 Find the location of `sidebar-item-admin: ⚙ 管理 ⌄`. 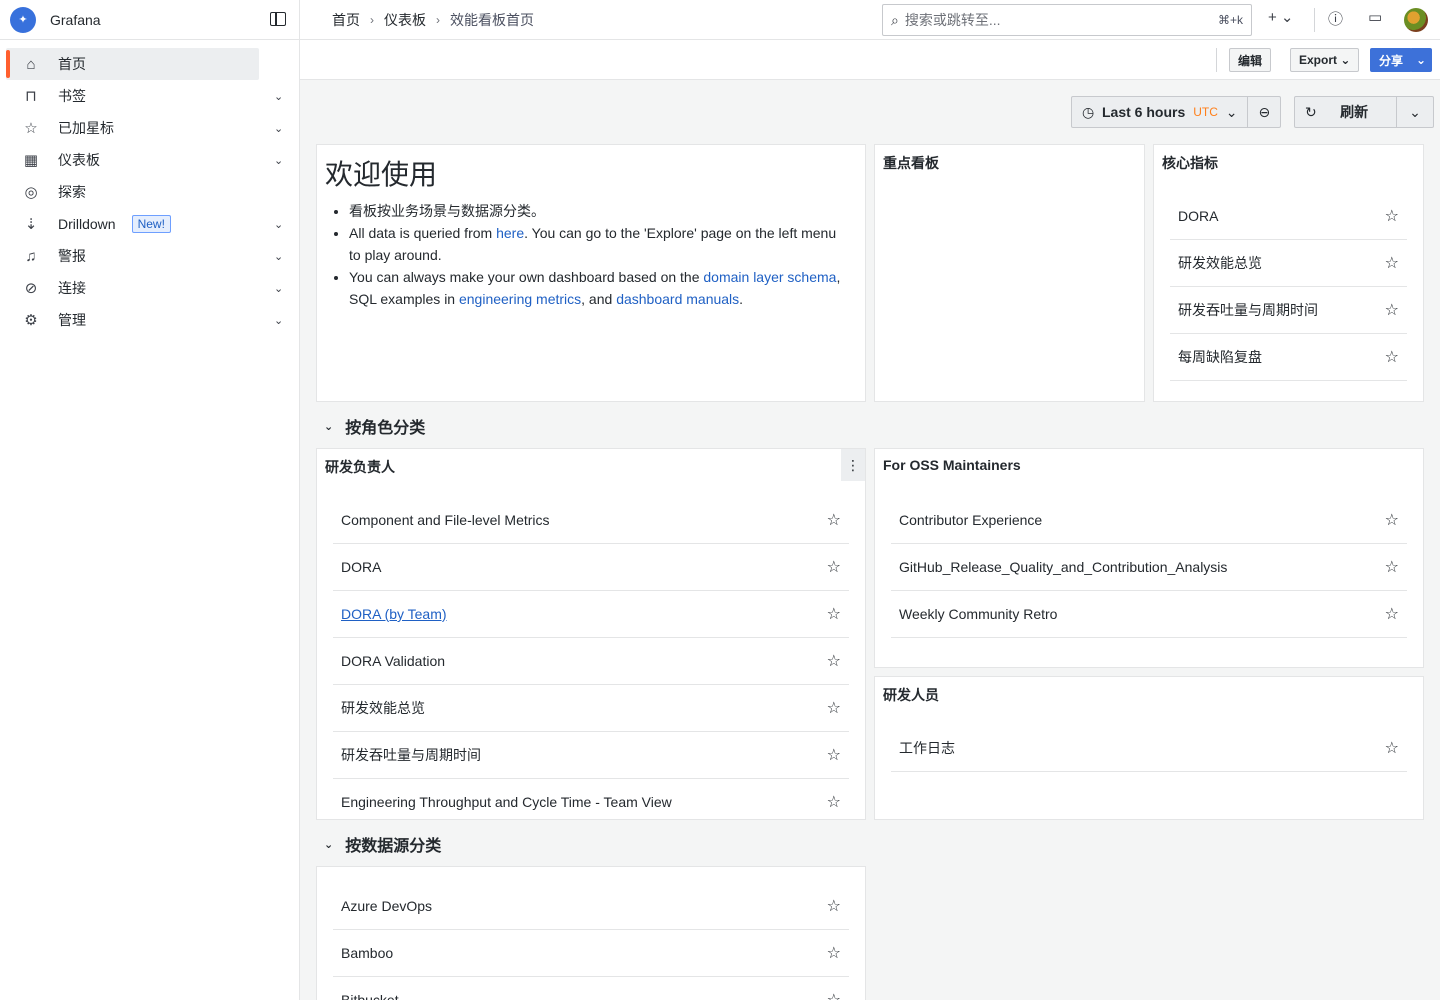

sidebar-item-admin: ⚙ 管理 ⌄ is located at coordinates (144, 320).